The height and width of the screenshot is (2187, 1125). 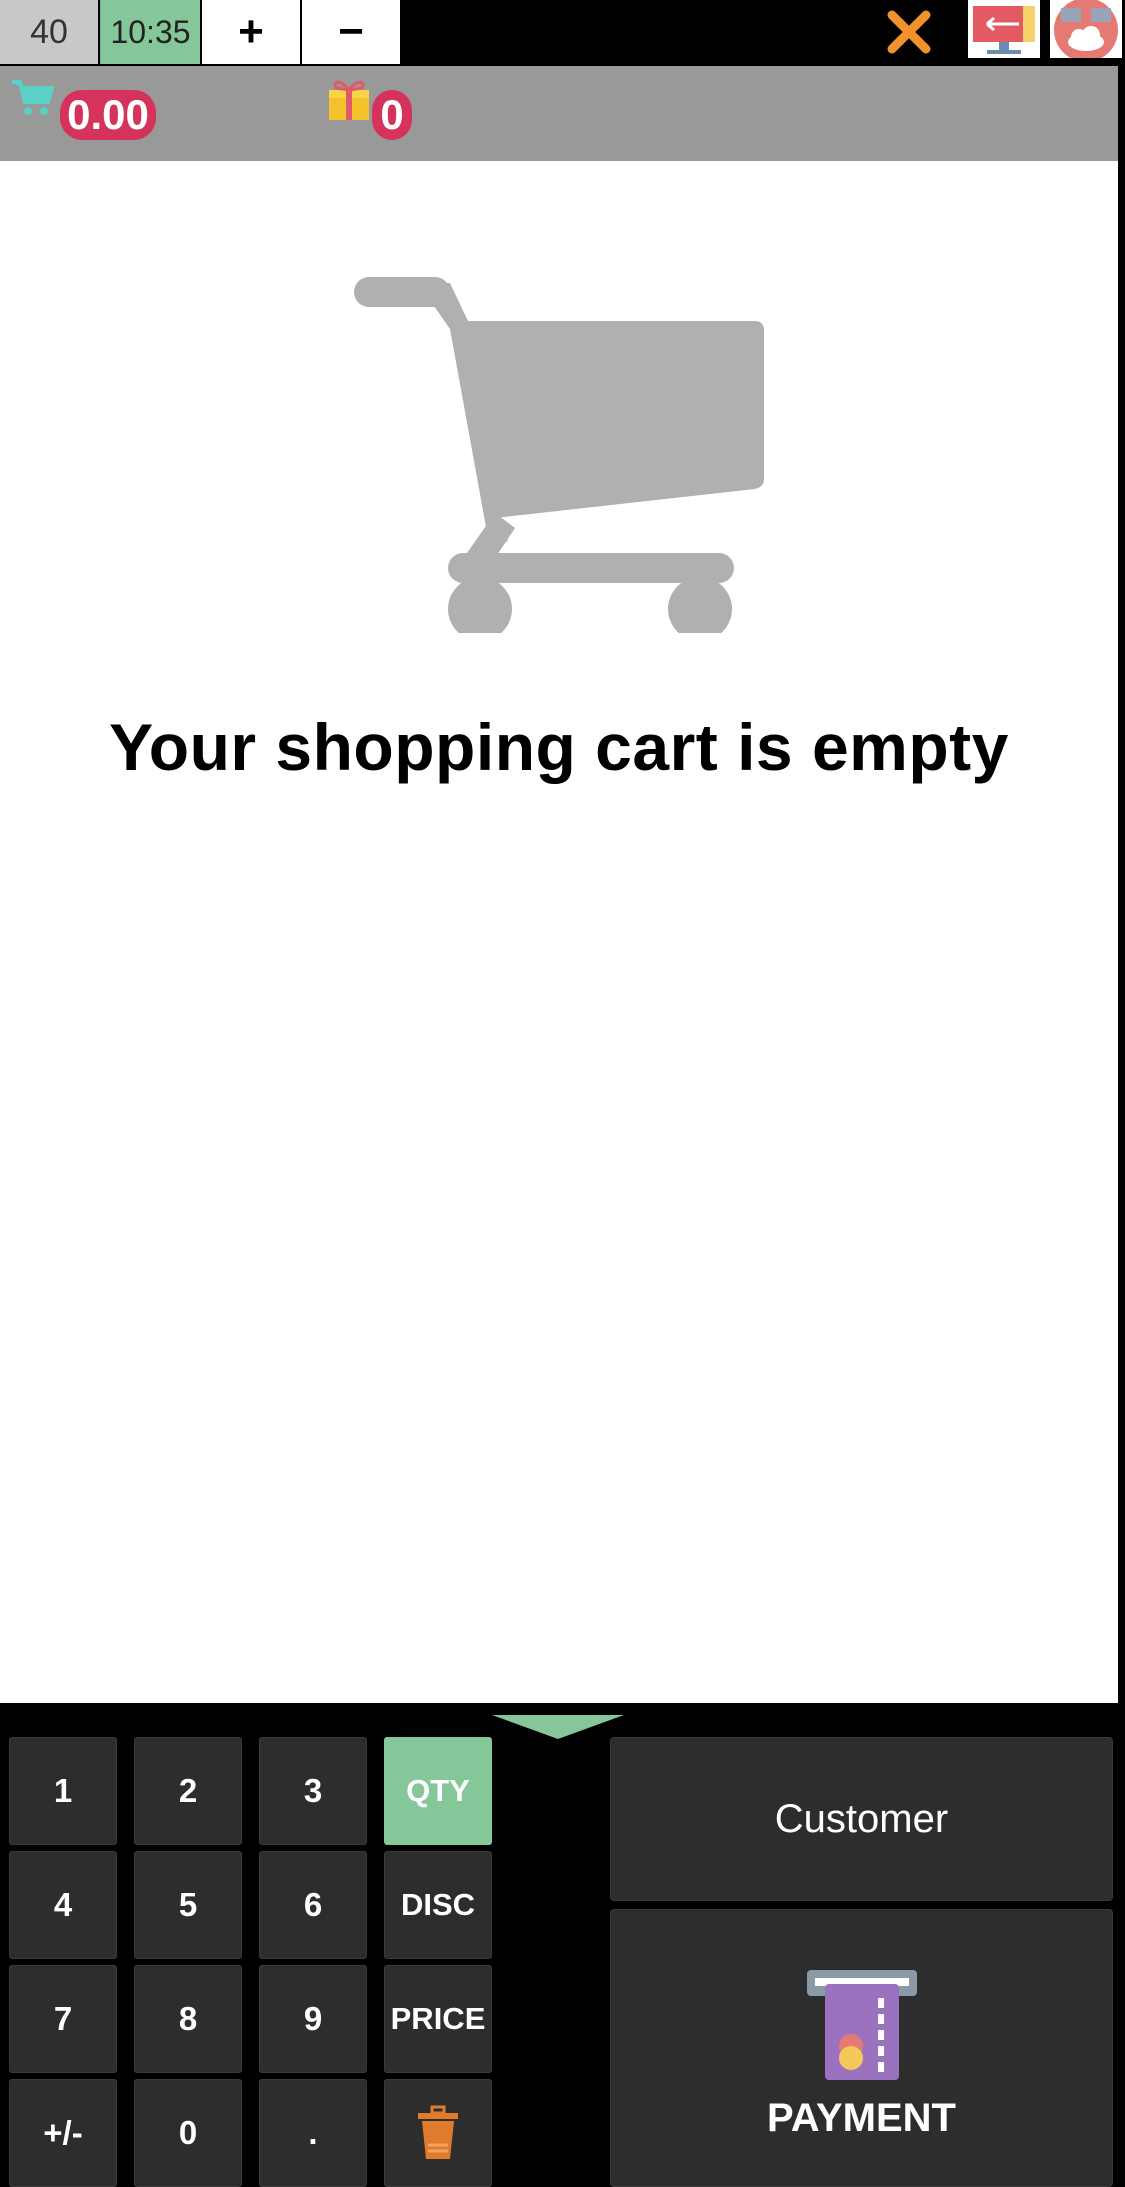 I want to click on payment-label: PAYMENT, so click(x=861, y=2118).